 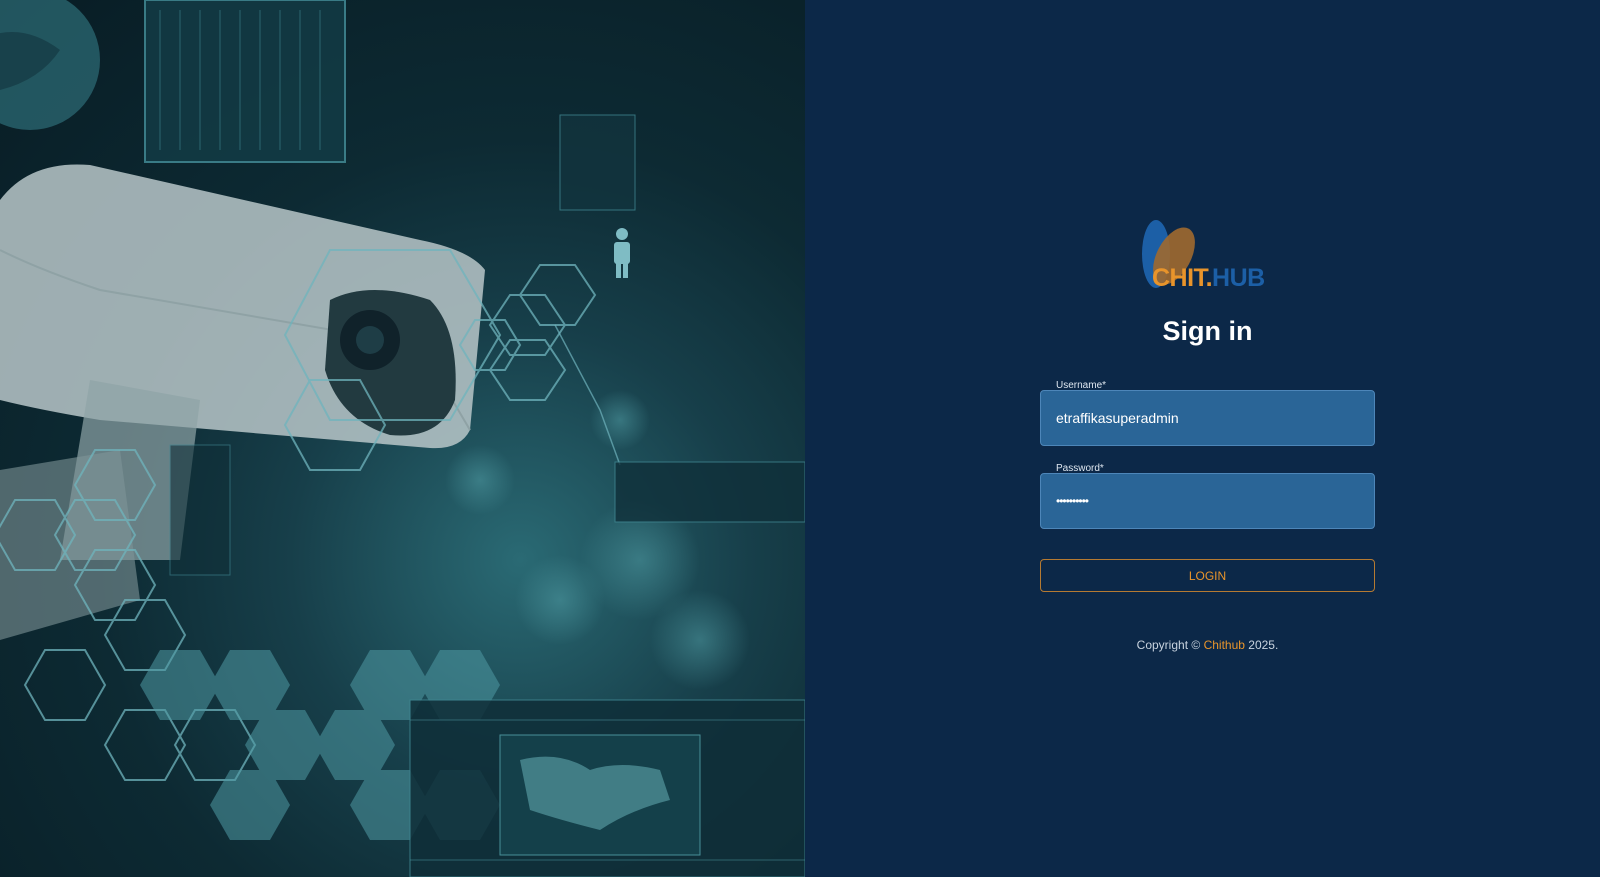 What do you see at coordinates (1179, 278) in the screenshot?
I see `logo-text-chit: CHIT` at bounding box center [1179, 278].